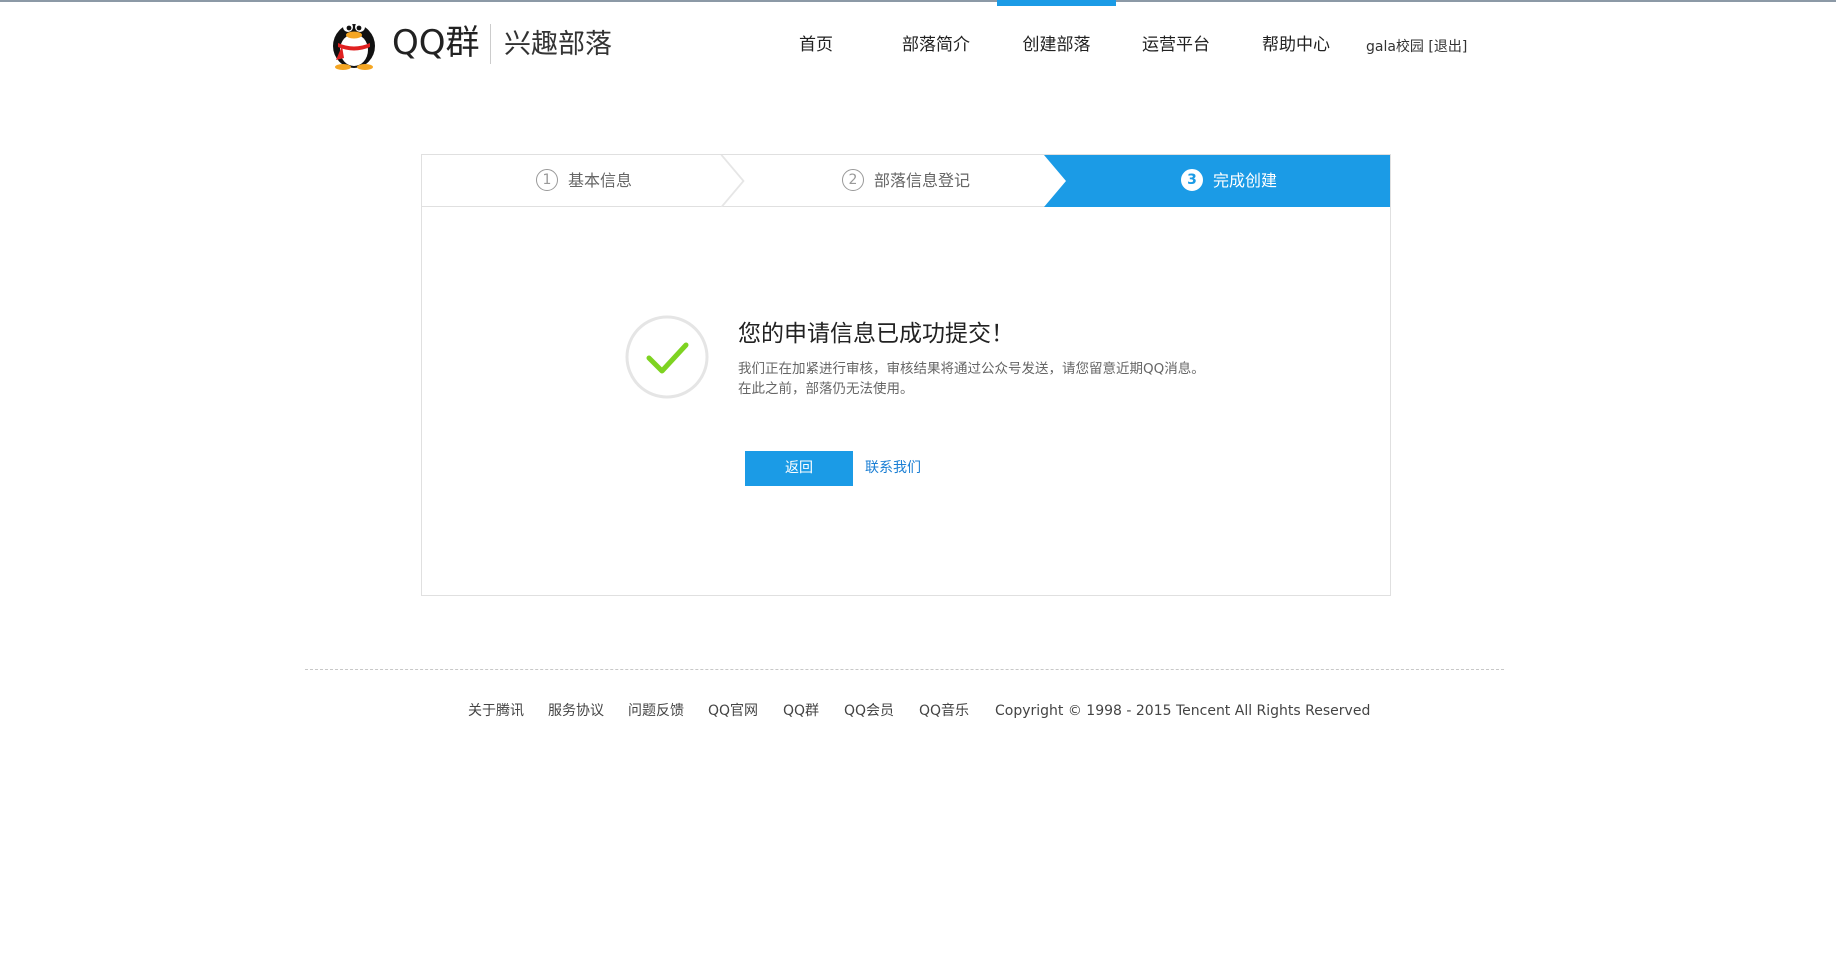 This screenshot has width=1836, height=978. I want to click on success-title: 您的申请信息已成功提交！, so click(876, 334).